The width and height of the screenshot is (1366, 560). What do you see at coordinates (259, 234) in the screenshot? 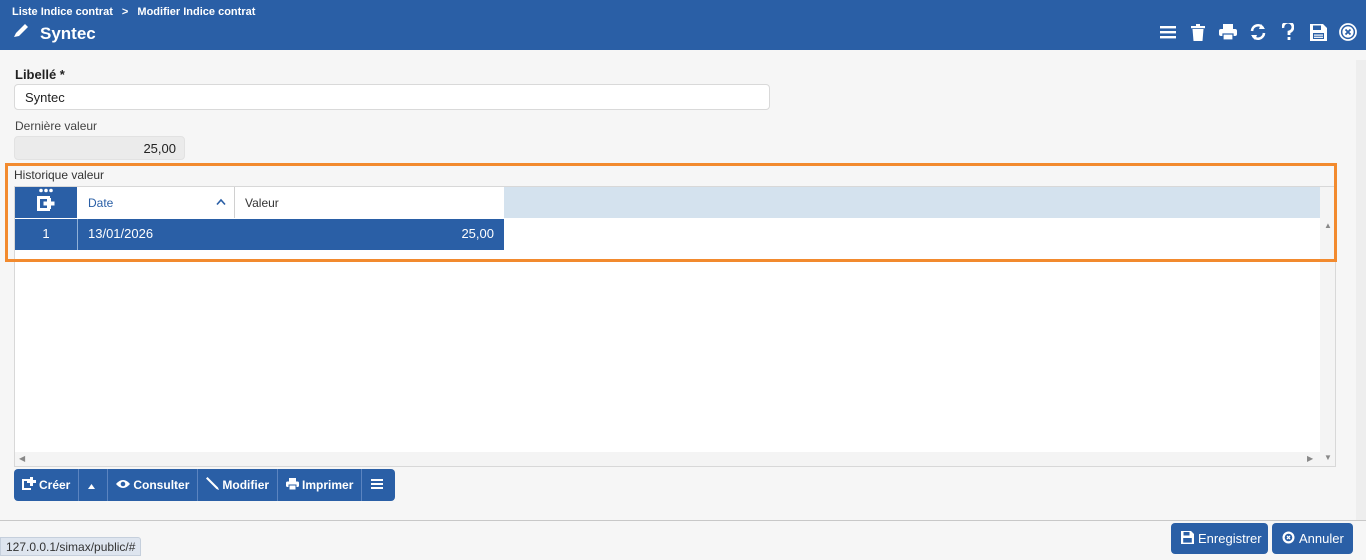
I see `table-row: 1 13/01/2026 25,00` at bounding box center [259, 234].